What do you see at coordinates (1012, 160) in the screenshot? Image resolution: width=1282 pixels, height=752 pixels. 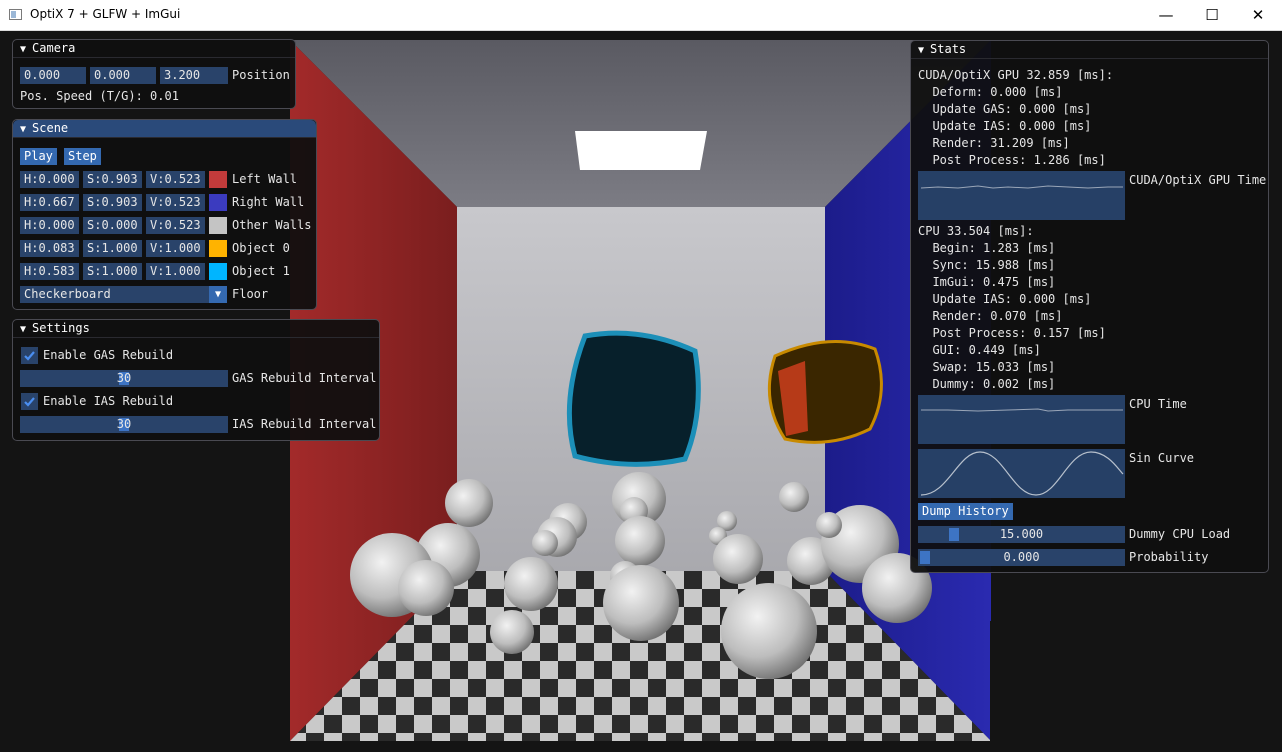 I see `stat-line: Post Process: 1.286 [ms]` at bounding box center [1012, 160].